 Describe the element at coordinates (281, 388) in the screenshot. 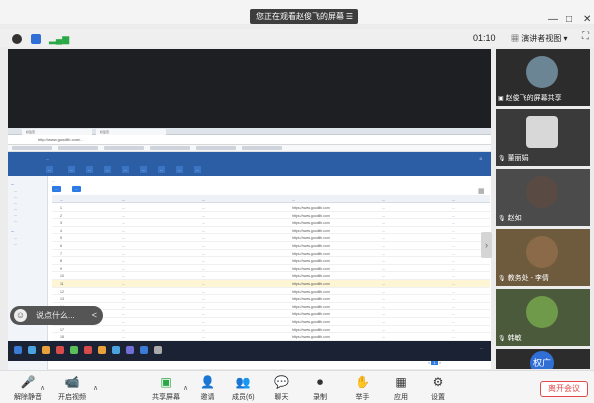

I see `chat-button: 💬 聊天` at that location.